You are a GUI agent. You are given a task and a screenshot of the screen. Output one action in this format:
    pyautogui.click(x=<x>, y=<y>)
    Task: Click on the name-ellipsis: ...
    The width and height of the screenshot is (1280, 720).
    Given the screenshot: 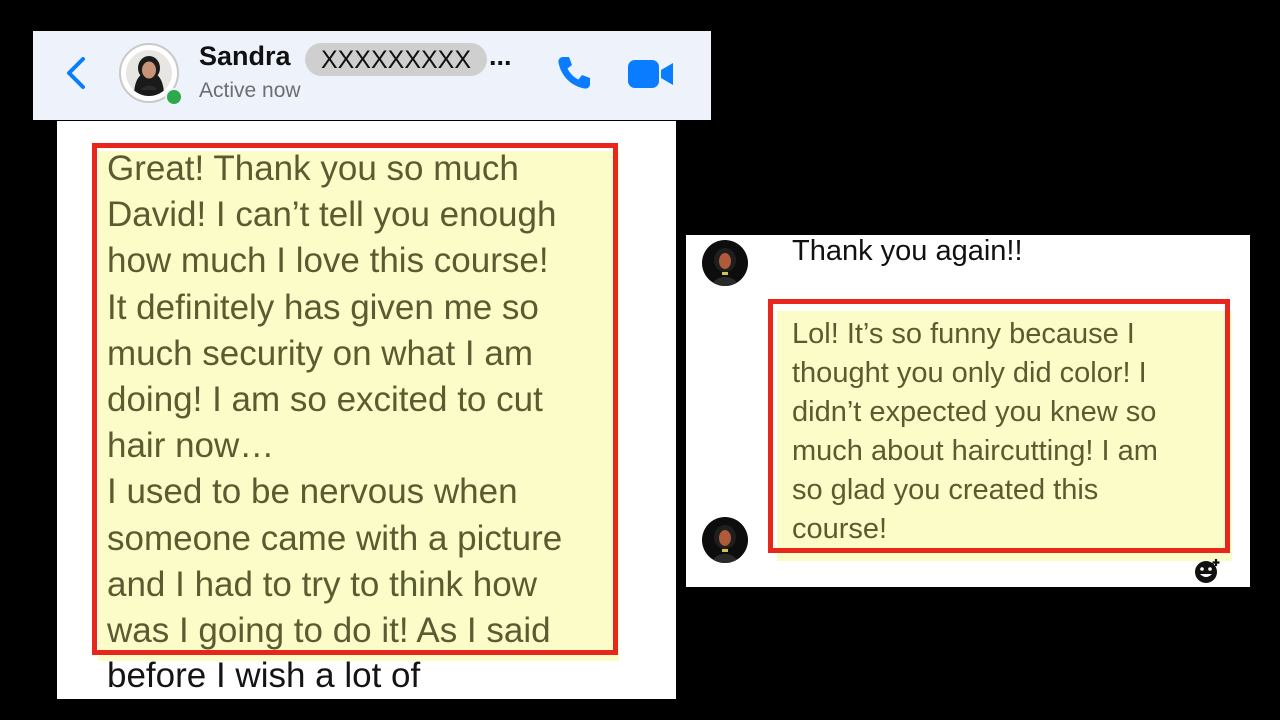 What is the action you would take?
    pyautogui.click(x=500, y=56)
    